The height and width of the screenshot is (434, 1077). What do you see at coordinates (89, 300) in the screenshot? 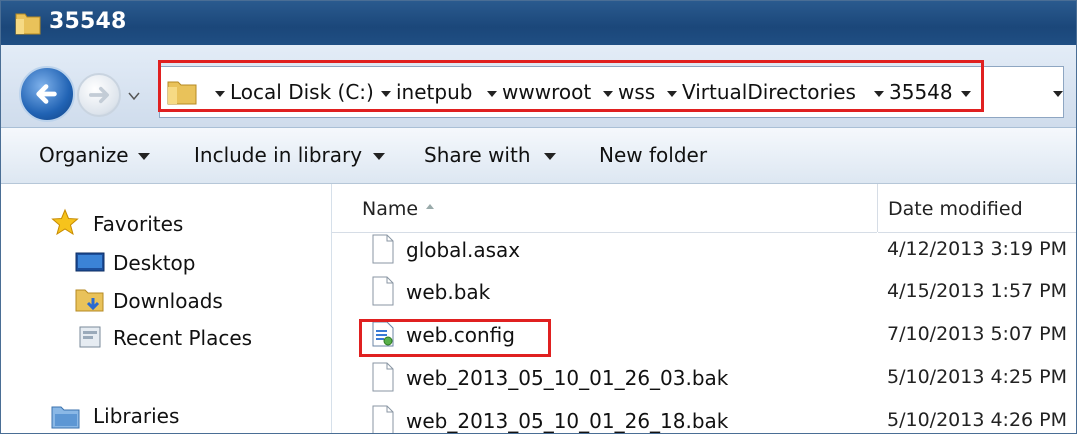
I see `downloads-folder-icon` at bounding box center [89, 300].